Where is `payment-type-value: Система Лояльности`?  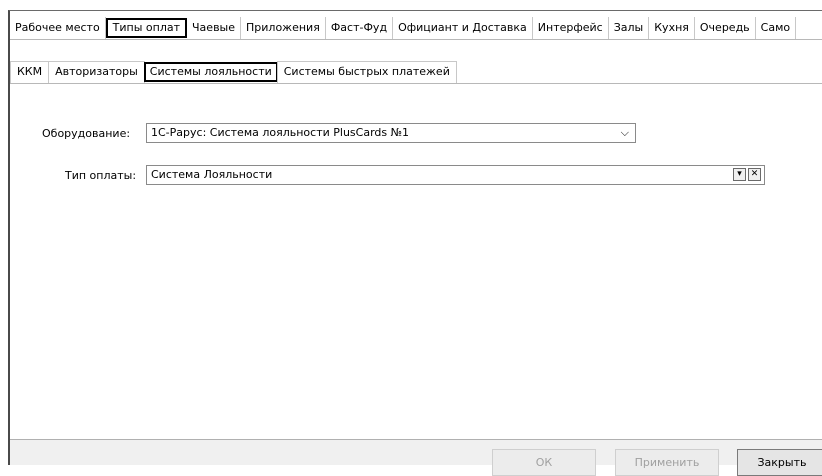 payment-type-value: Система Лояльности is located at coordinates (212, 174).